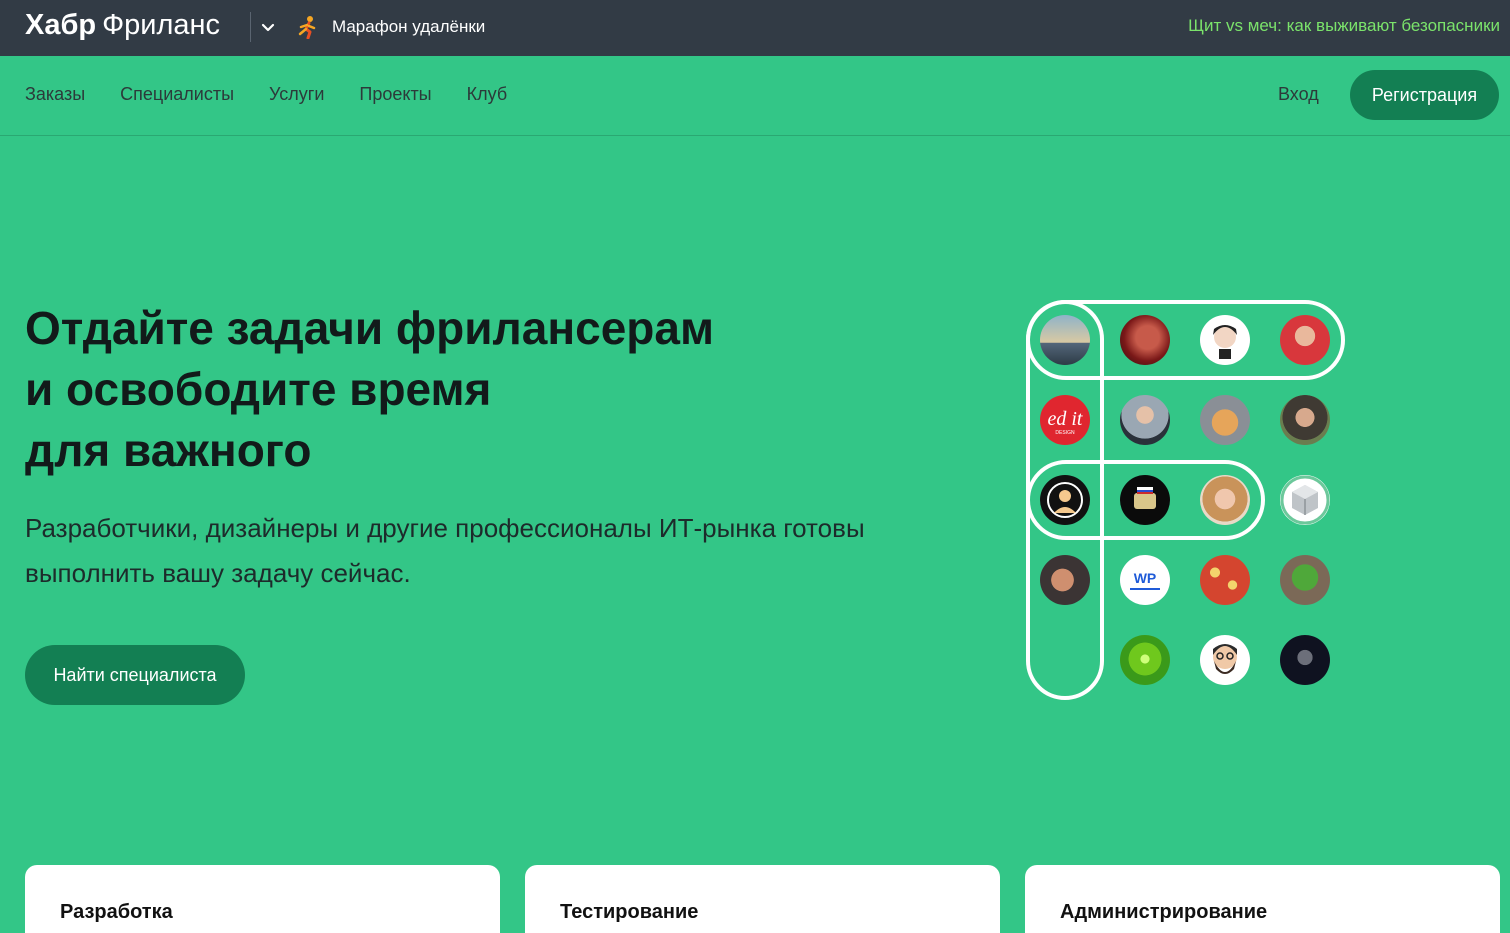  What do you see at coordinates (268, 27) in the screenshot?
I see `chevron-down-icon` at bounding box center [268, 27].